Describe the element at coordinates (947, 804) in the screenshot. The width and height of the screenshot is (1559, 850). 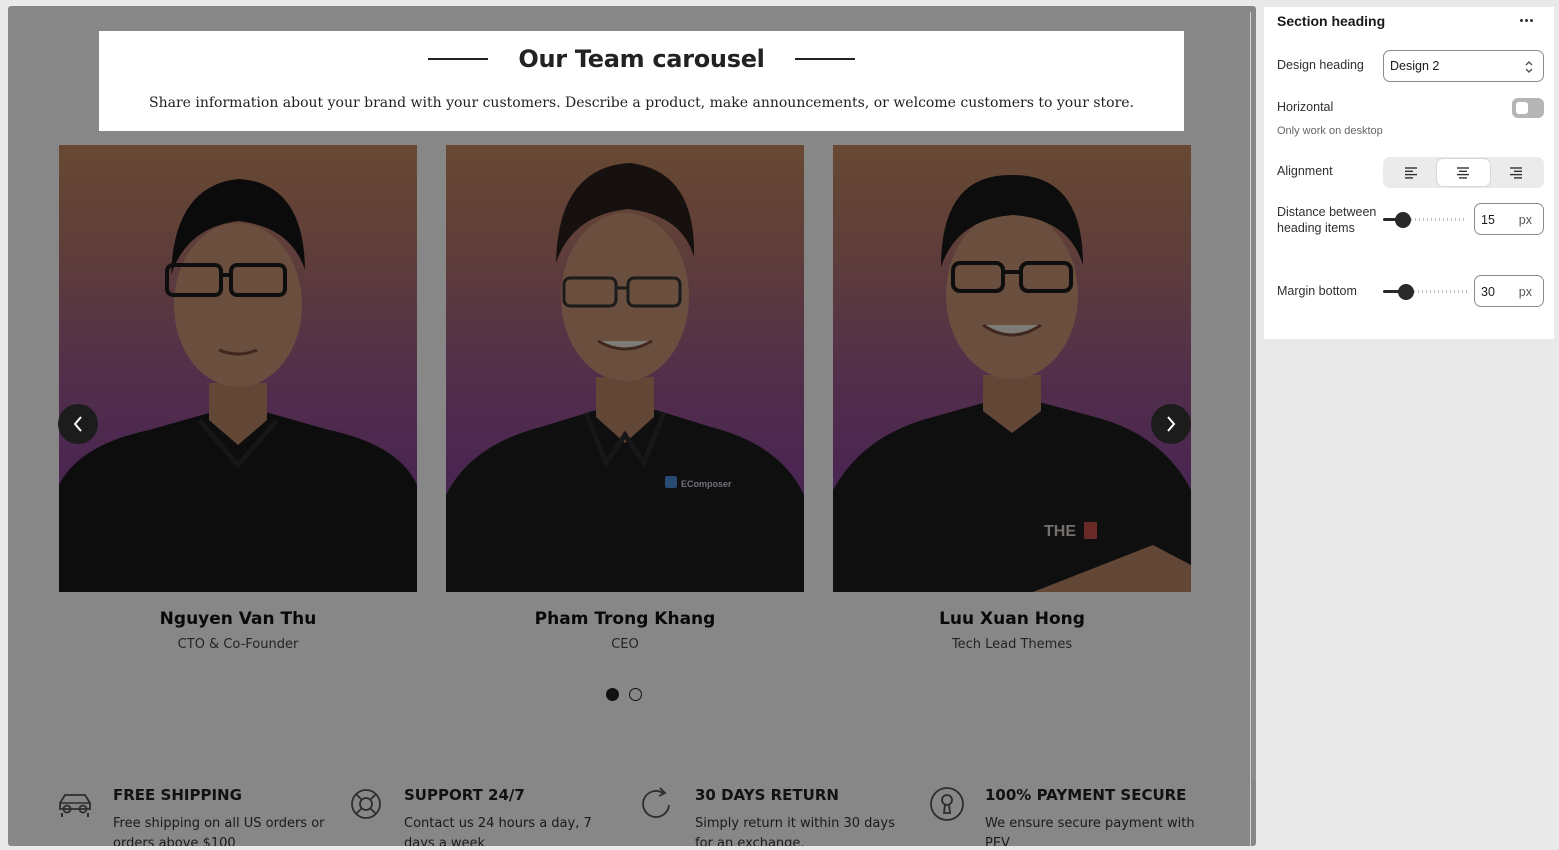
I see `secure-lock-icon` at that location.